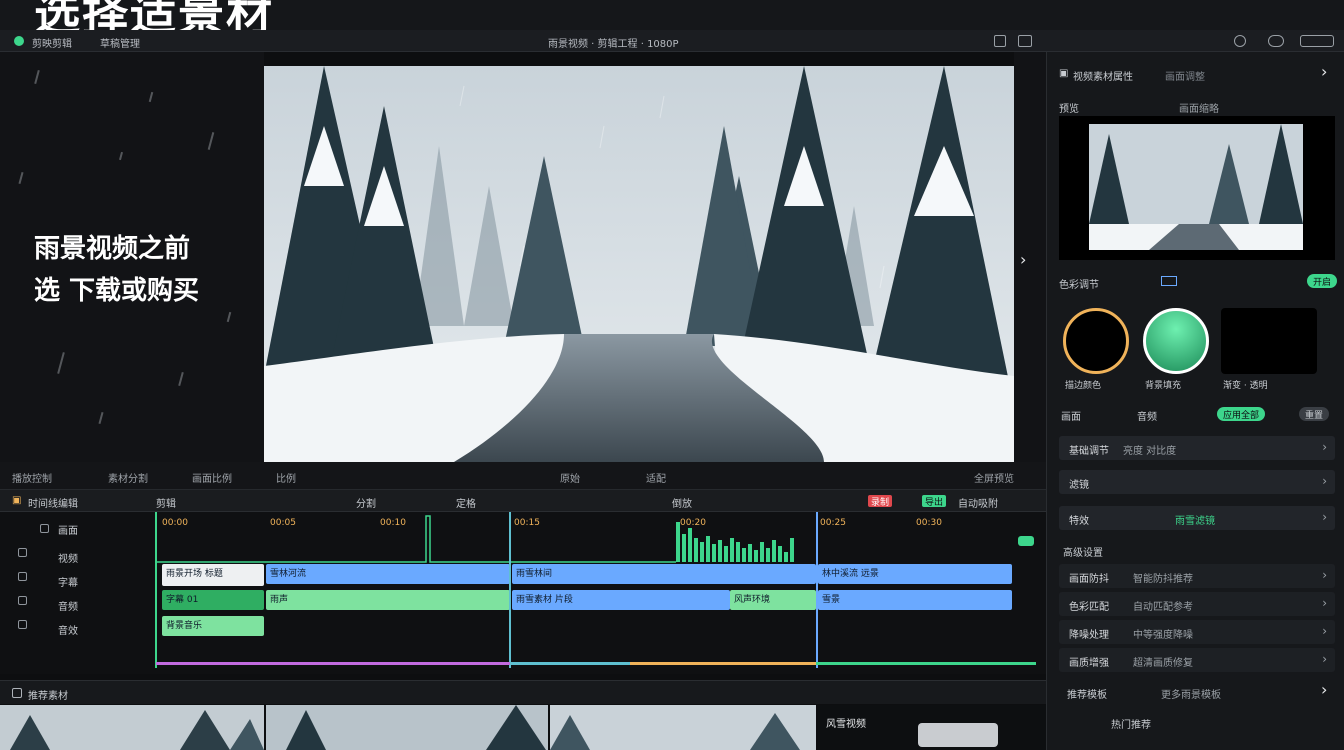 The image size is (1344, 750). What do you see at coordinates (1087, 695) in the screenshot?
I see `bottom-header: 推荐模板` at bounding box center [1087, 695].